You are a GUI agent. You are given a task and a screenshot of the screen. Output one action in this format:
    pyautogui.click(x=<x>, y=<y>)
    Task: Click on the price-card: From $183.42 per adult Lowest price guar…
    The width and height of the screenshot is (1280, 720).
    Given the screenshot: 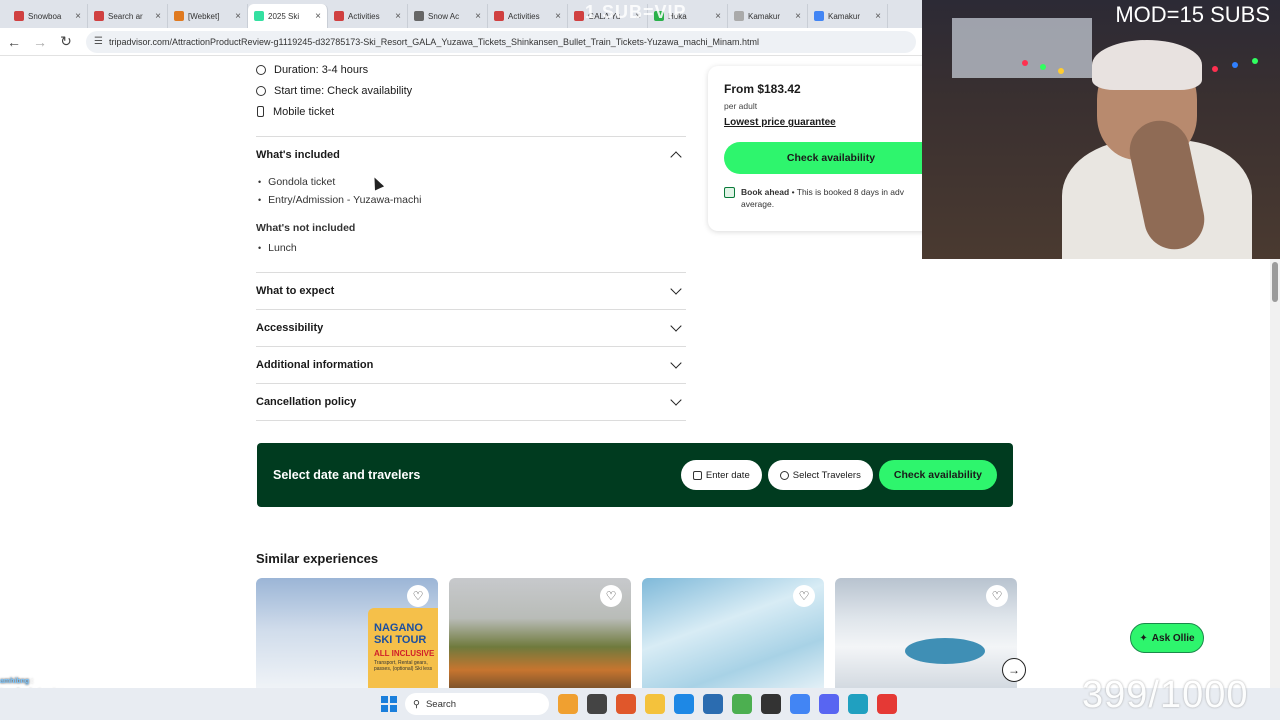 What is the action you would take?
    pyautogui.click(x=823, y=148)
    